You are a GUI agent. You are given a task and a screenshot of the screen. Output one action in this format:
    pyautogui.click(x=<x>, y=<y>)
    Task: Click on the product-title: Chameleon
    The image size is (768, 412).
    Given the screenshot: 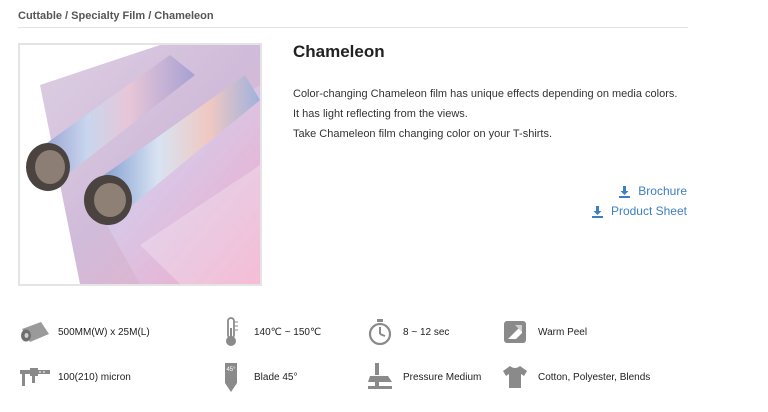 What is the action you would take?
    pyautogui.click(x=339, y=51)
    